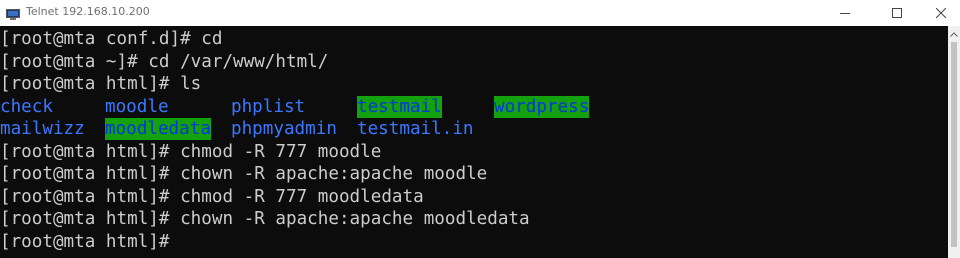 The height and width of the screenshot is (258, 960). I want to click on ls-entry-phplist: phplist, so click(268, 106).